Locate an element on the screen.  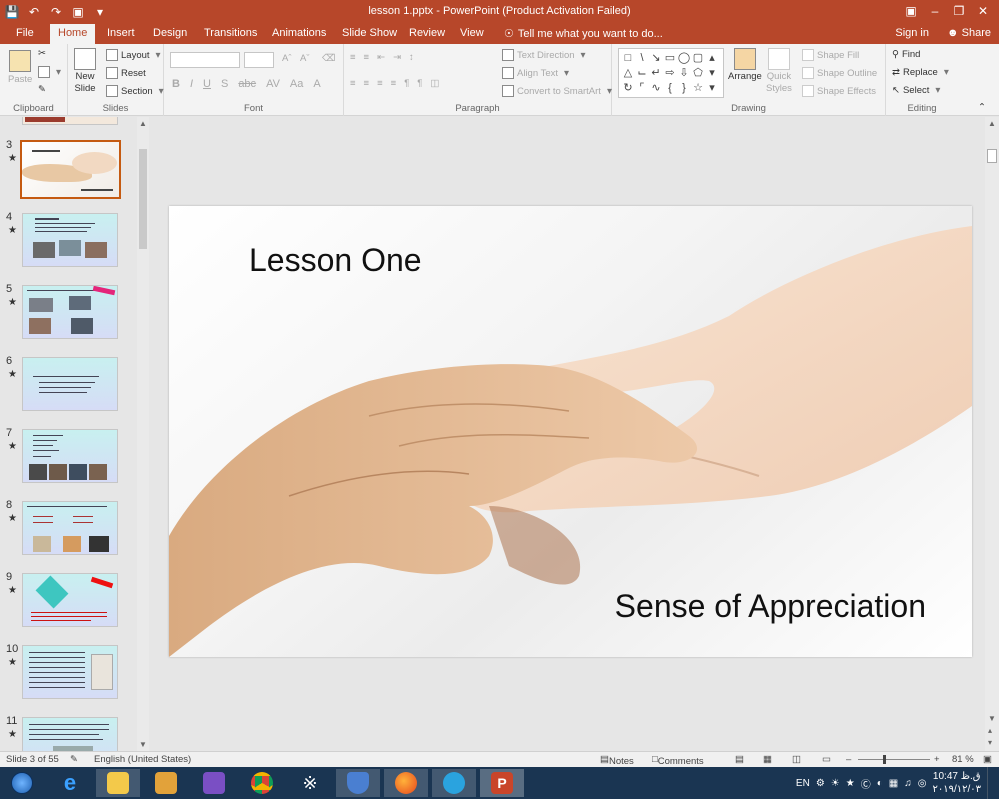
textbox-shape-icon: □ is located at coordinates (628, 58).